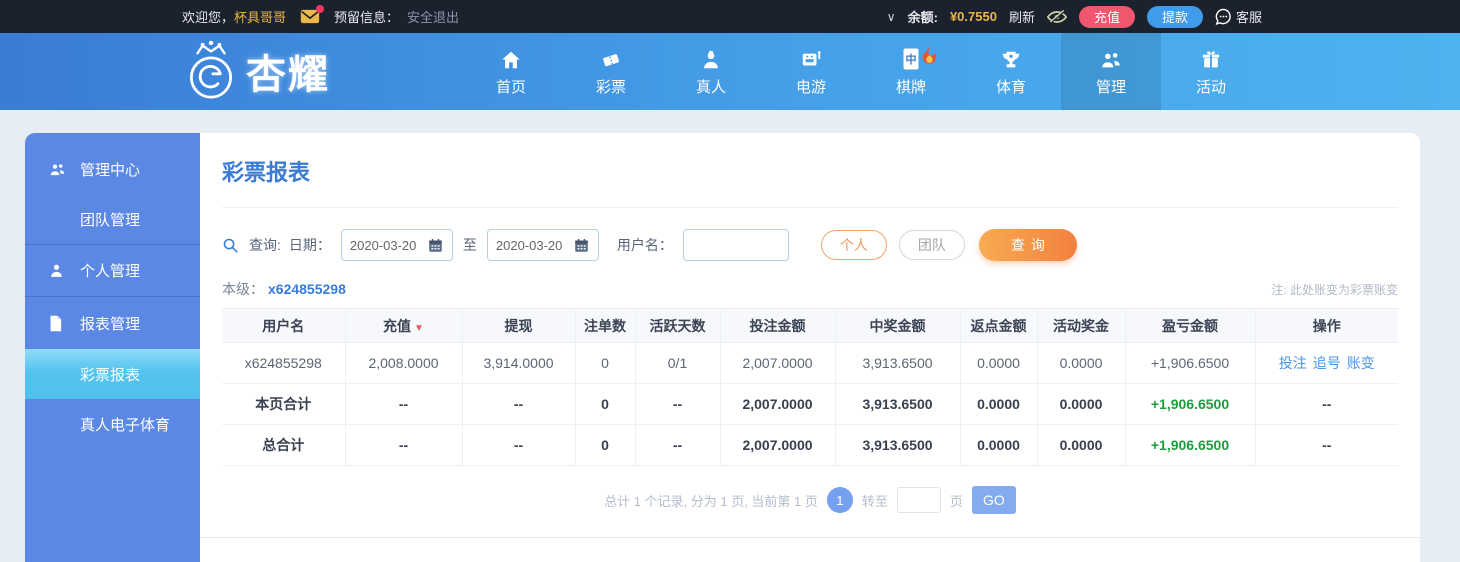  I want to click on chase-number-link: 追号, so click(1327, 363).